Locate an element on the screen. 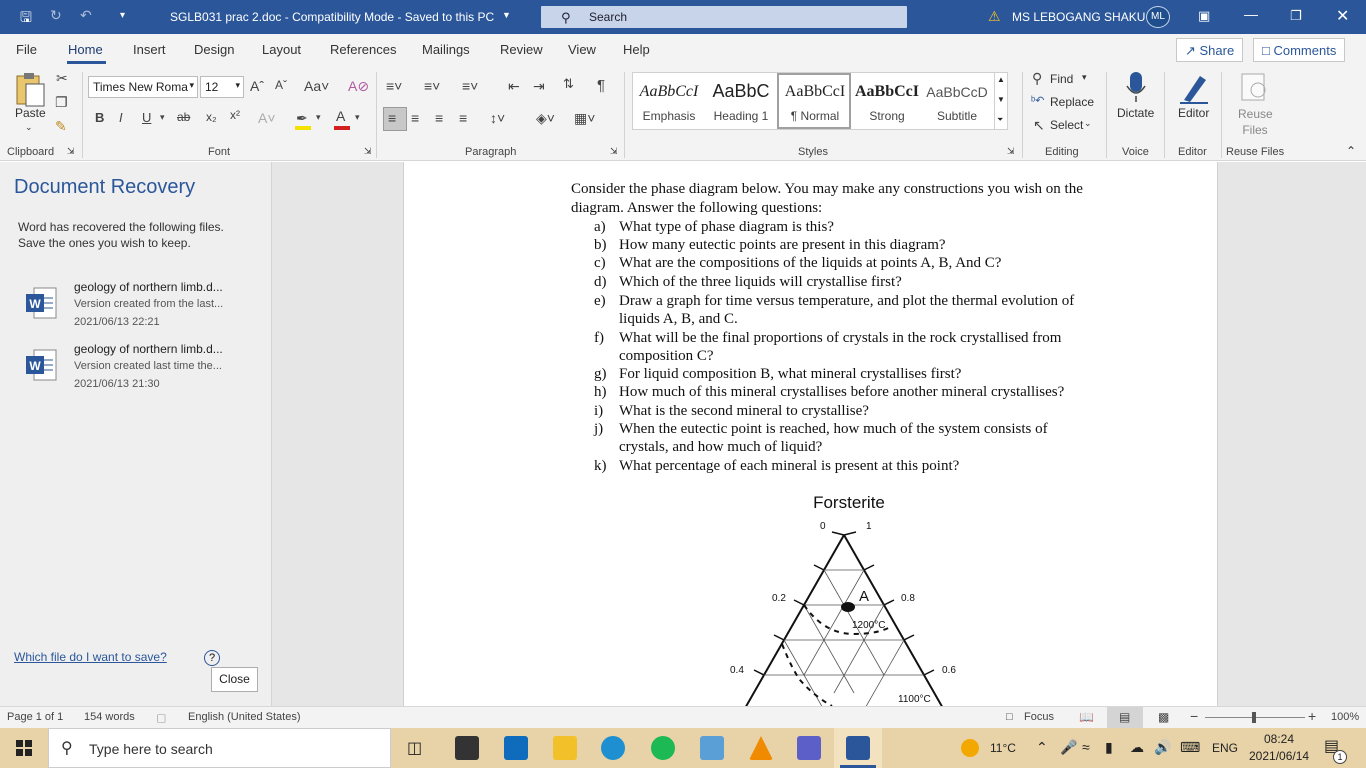  style-strong: AaBbCcI Strong is located at coordinates (887, 101).